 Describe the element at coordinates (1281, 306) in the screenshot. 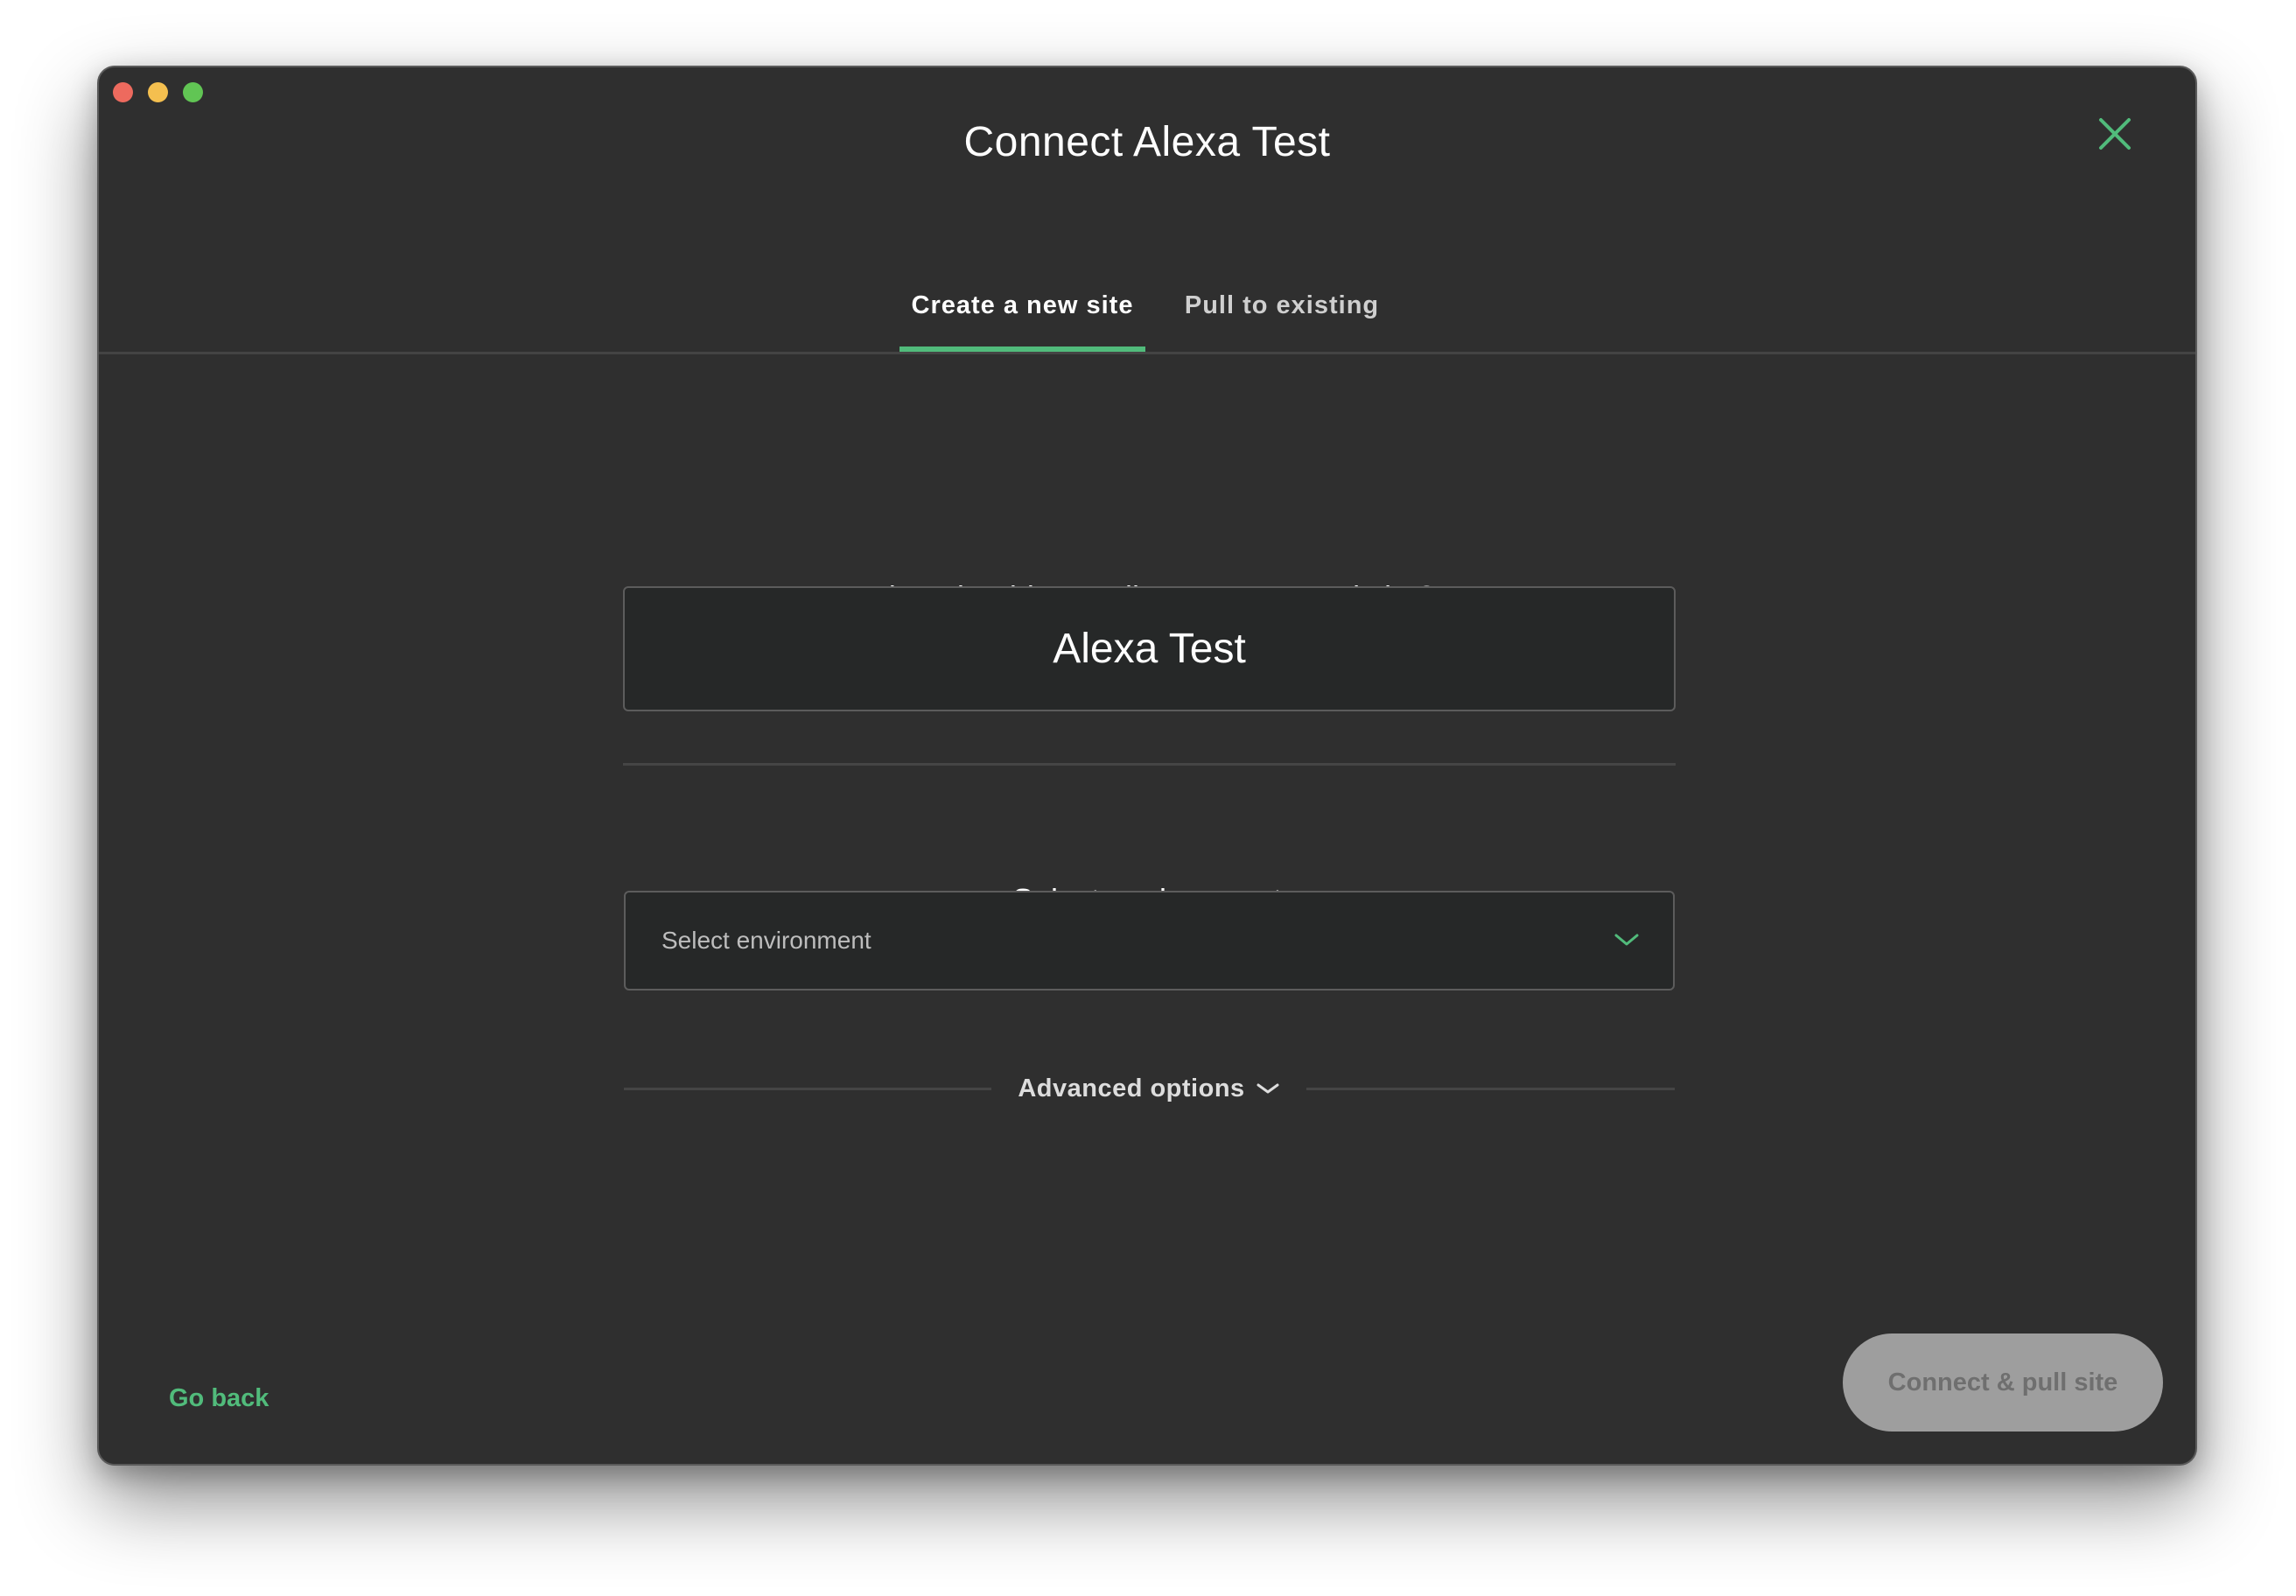

I see `tab-pull-to-existing: Pull to existing` at that location.